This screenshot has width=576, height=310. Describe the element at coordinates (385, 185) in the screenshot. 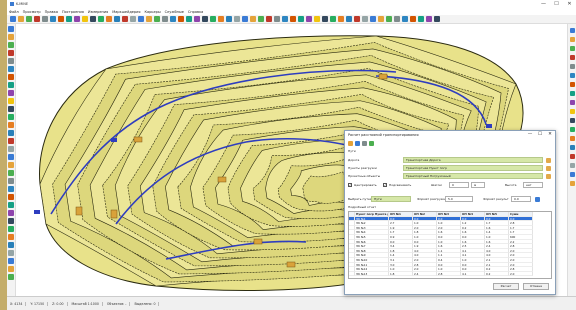

I see `highlight-checkbox: ✓` at that location.